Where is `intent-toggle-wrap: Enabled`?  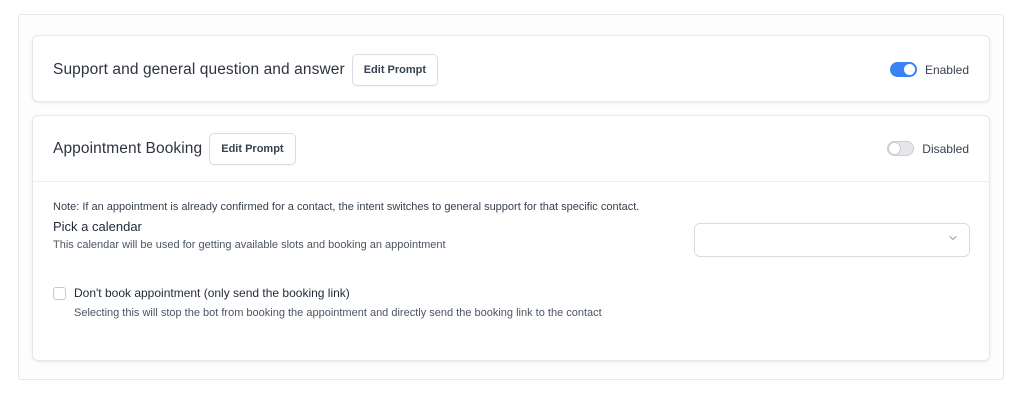
intent-toggle-wrap: Enabled is located at coordinates (929, 69).